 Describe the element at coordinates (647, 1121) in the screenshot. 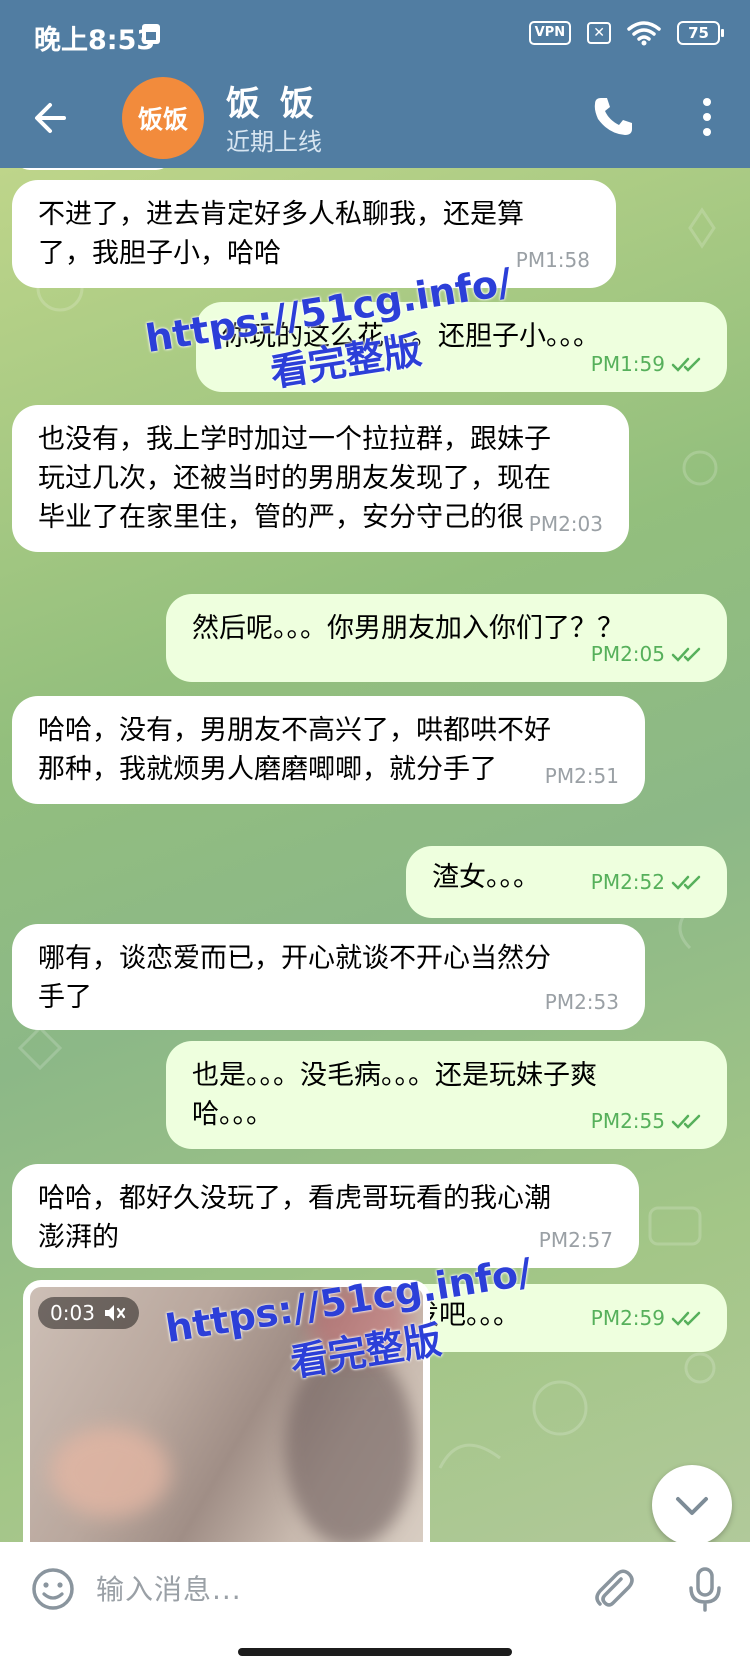

I see `message-time: PM2:55` at that location.